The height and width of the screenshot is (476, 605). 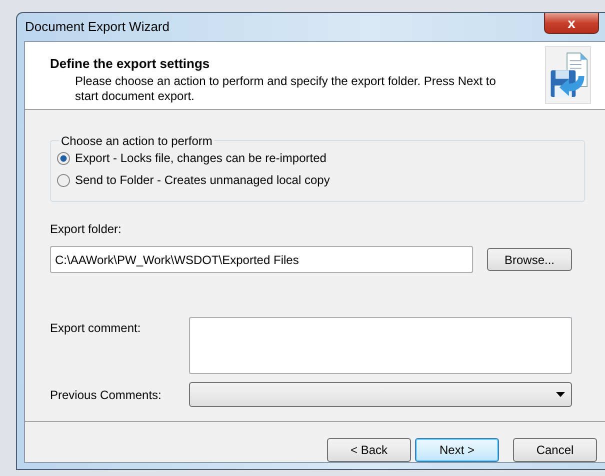 I want to click on wizard-button: Cancel, so click(x=555, y=450).